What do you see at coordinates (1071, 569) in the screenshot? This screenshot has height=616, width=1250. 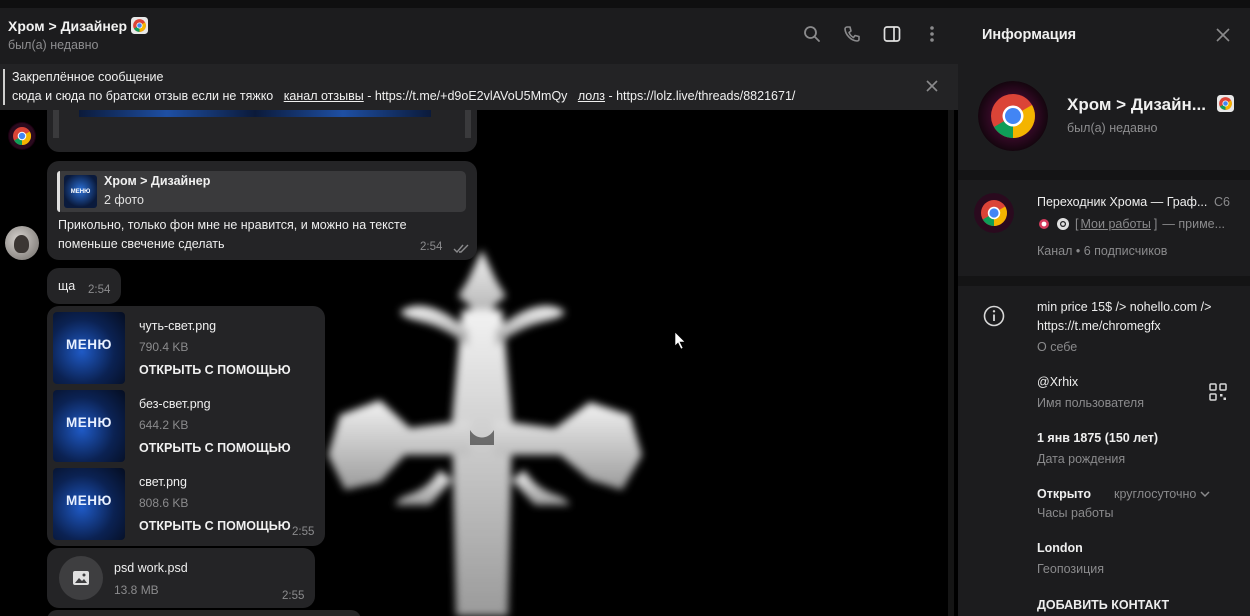 I see `location-label: Геопозиция` at bounding box center [1071, 569].